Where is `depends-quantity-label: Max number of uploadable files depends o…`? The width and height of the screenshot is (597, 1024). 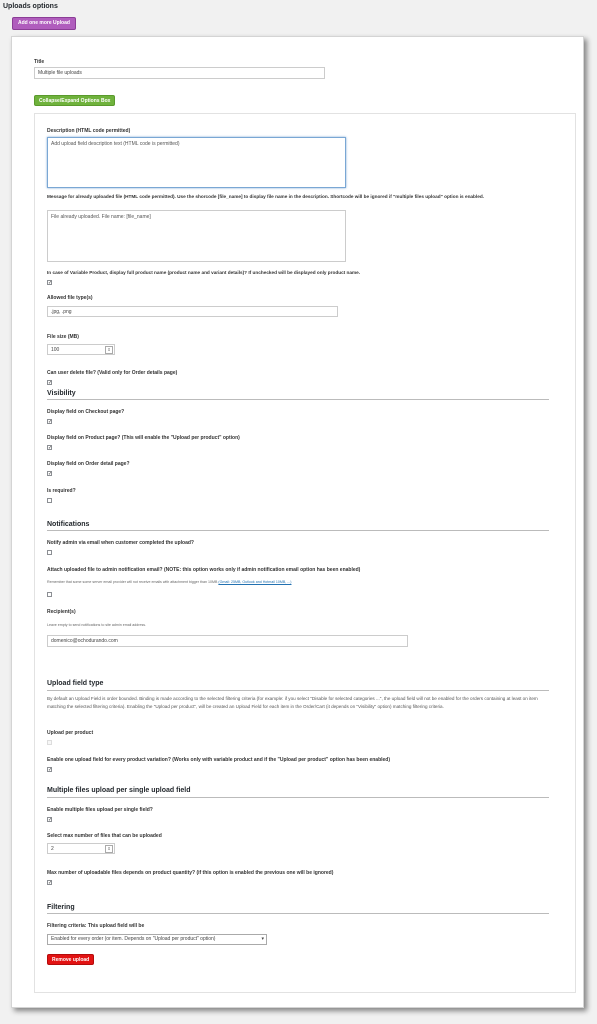 depends-quantity-label: Max number of uploadable files depends o… is located at coordinates (190, 873).